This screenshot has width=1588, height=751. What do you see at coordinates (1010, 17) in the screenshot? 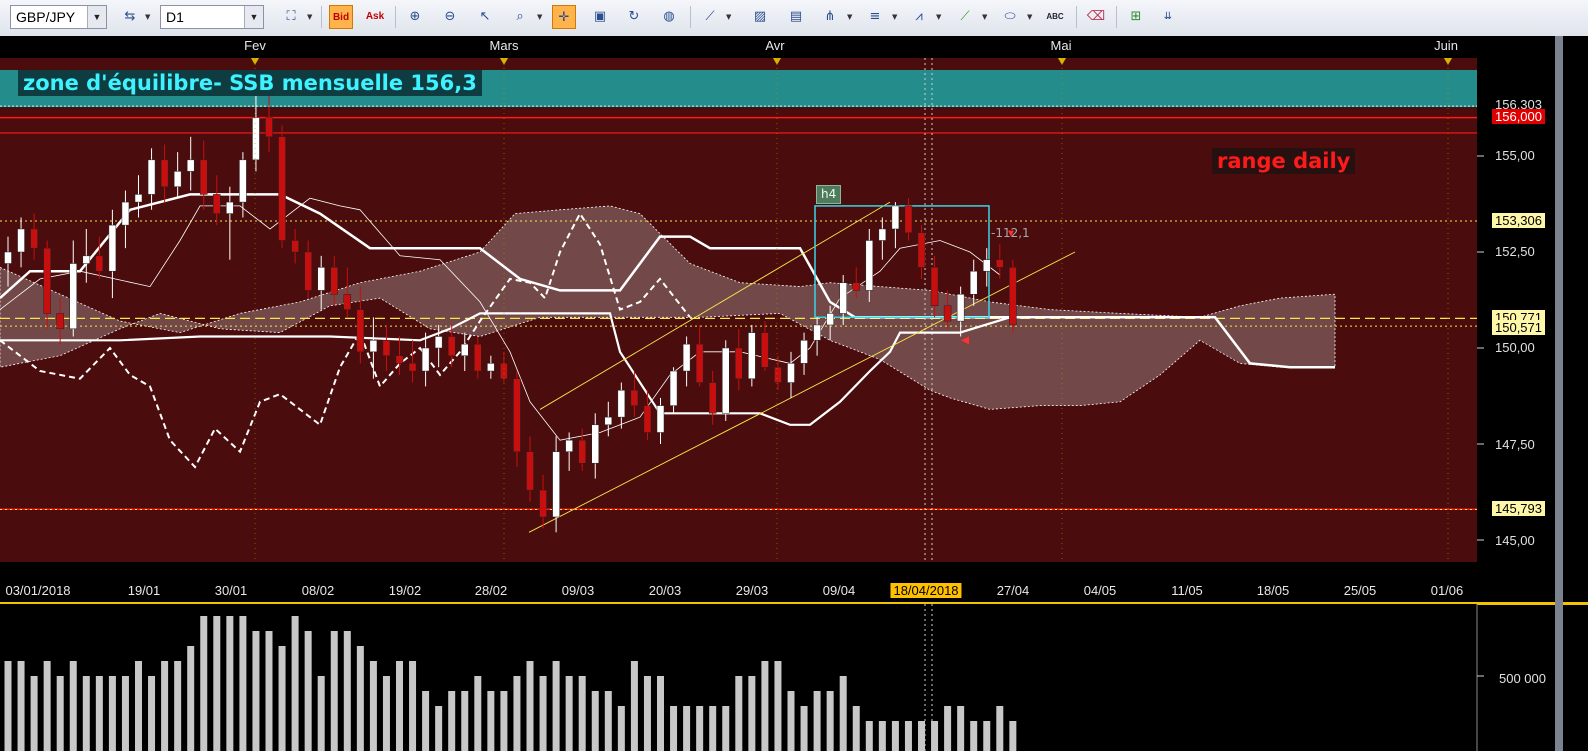
I see `ellipse-icon: ⬭` at bounding box center [1010, 17].